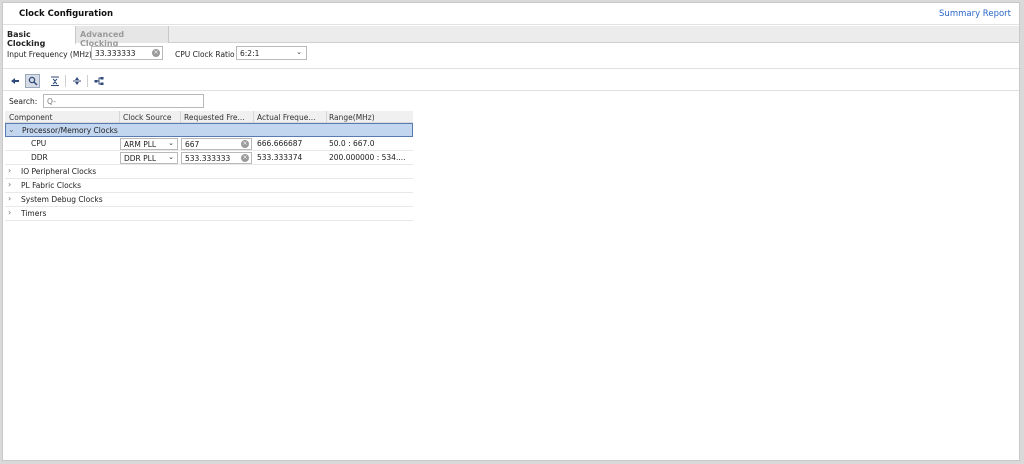  I want to click on clock-source-value: DDR PLL, so click(140, 158).